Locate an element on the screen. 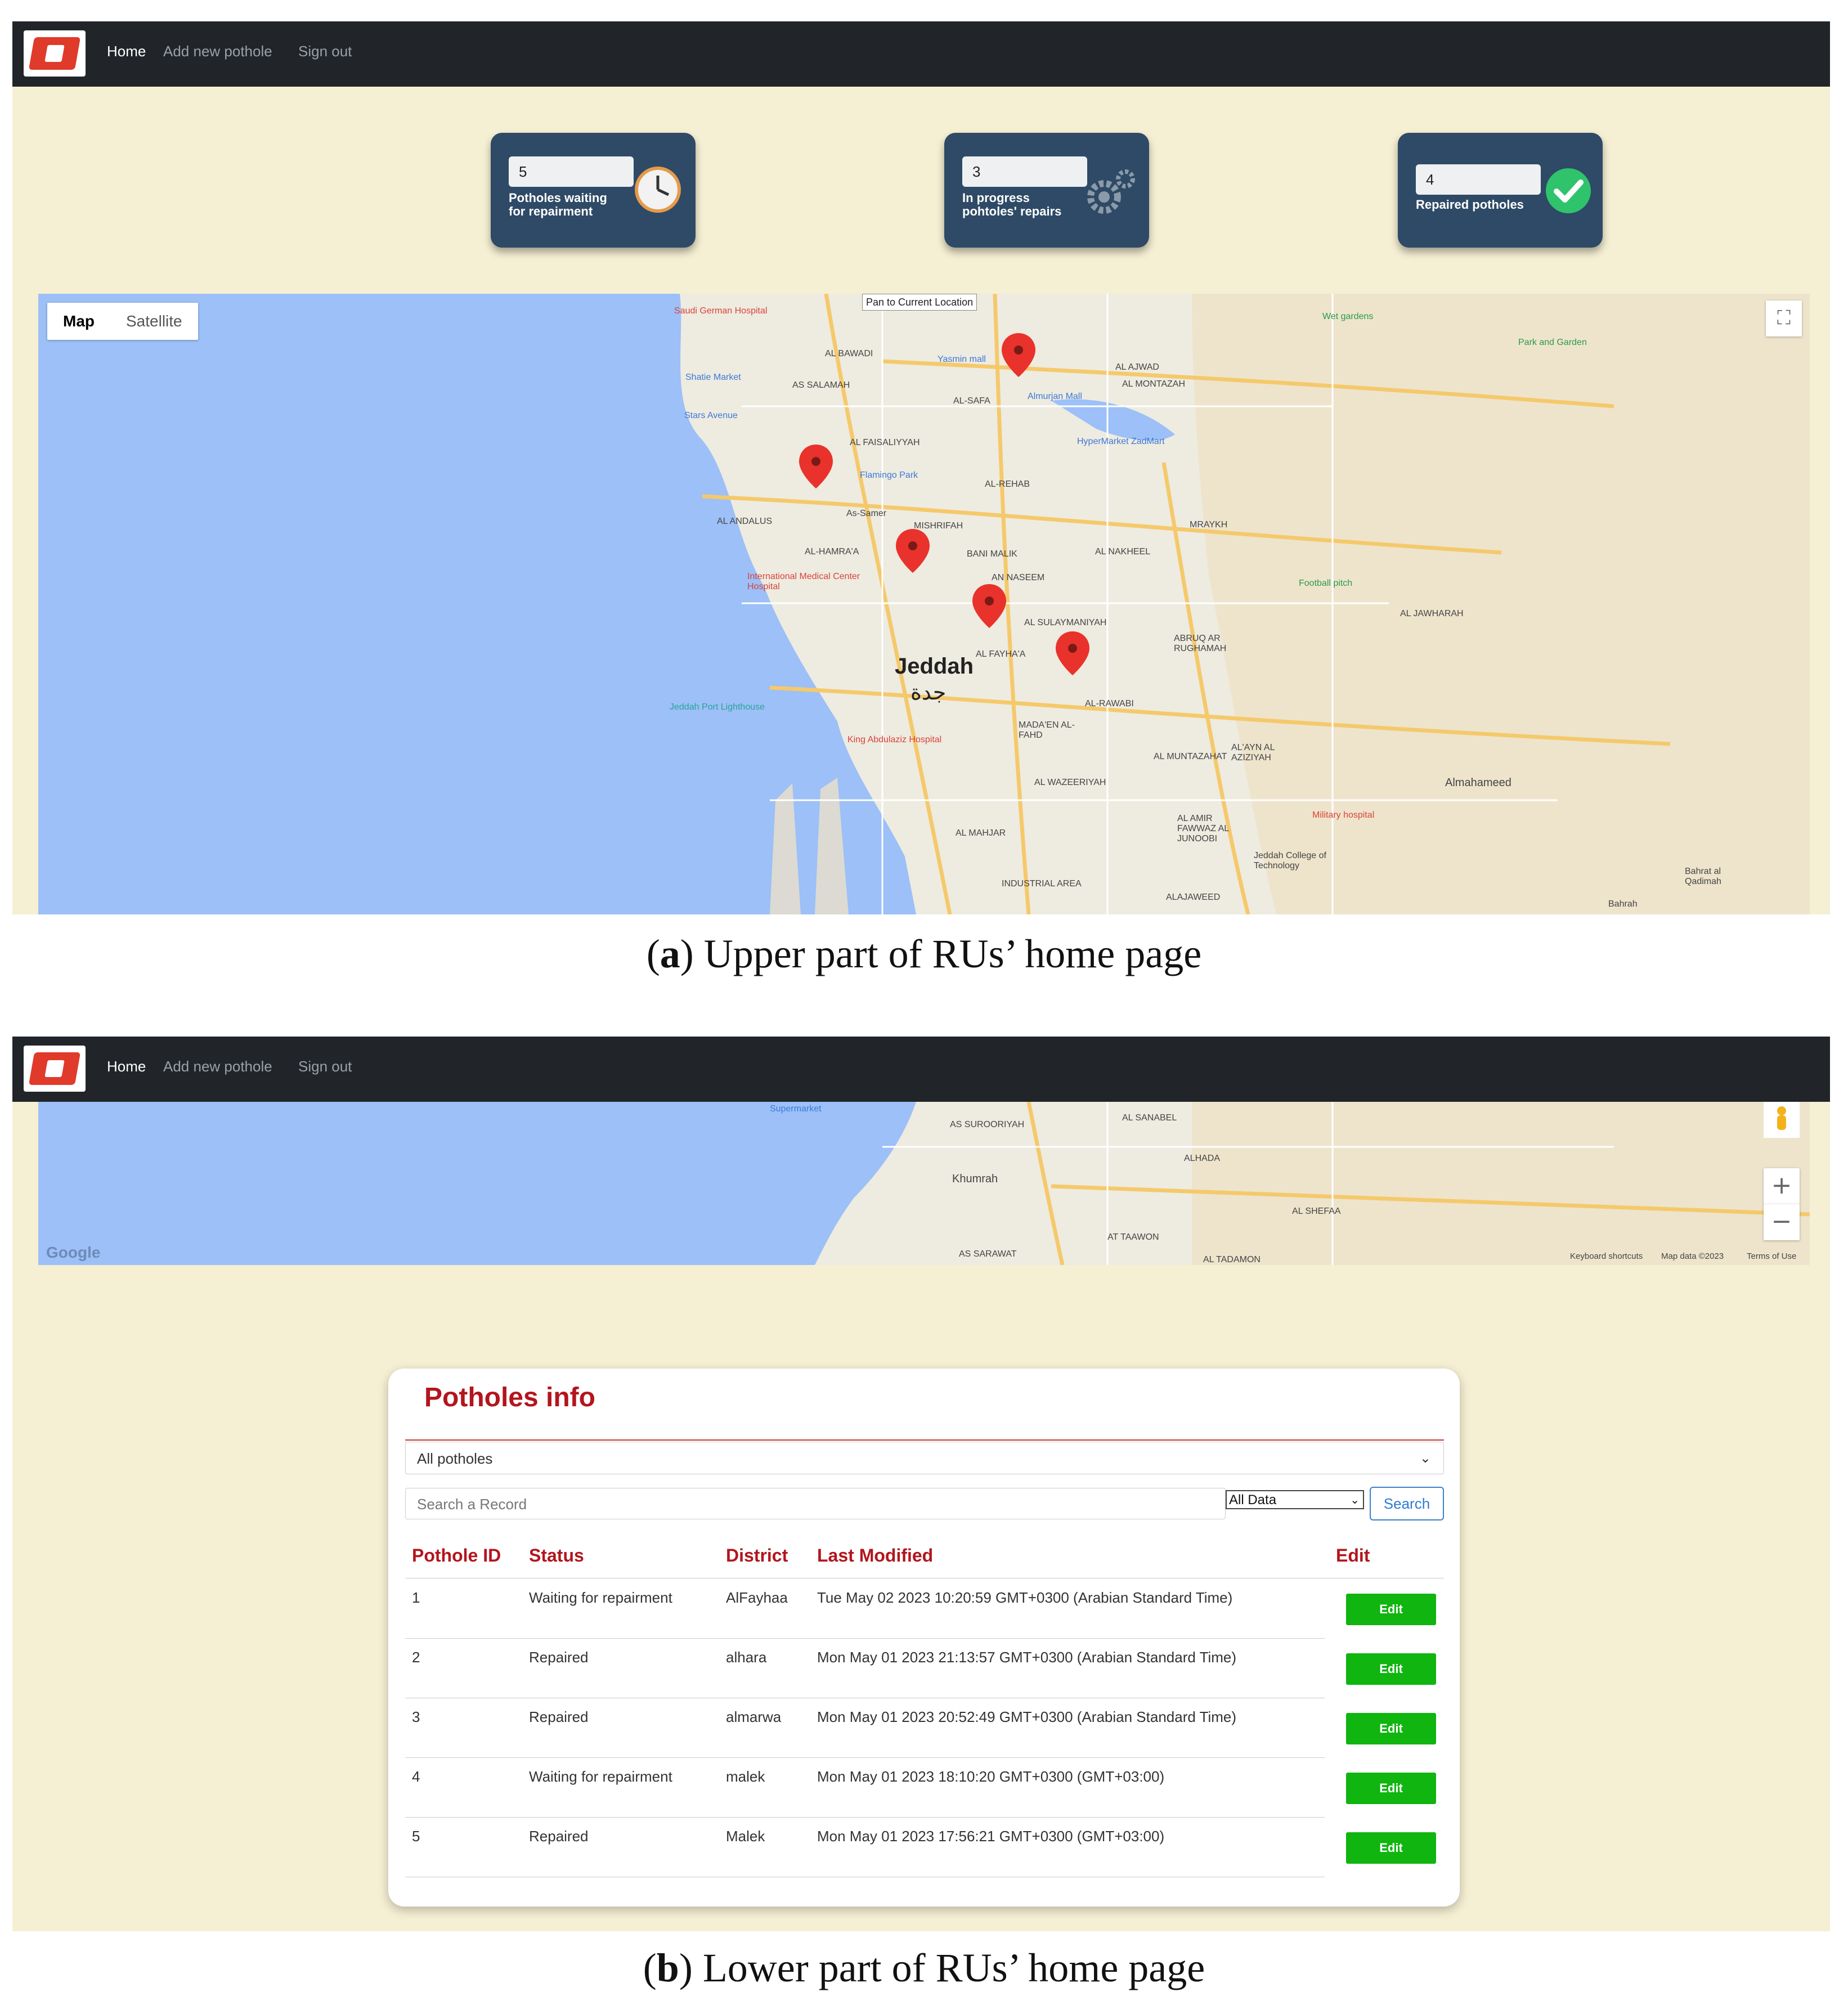 The image size is (1848, 2014). map-data-credit: Map data ©2023 is located at coordinates (1692, 1256).